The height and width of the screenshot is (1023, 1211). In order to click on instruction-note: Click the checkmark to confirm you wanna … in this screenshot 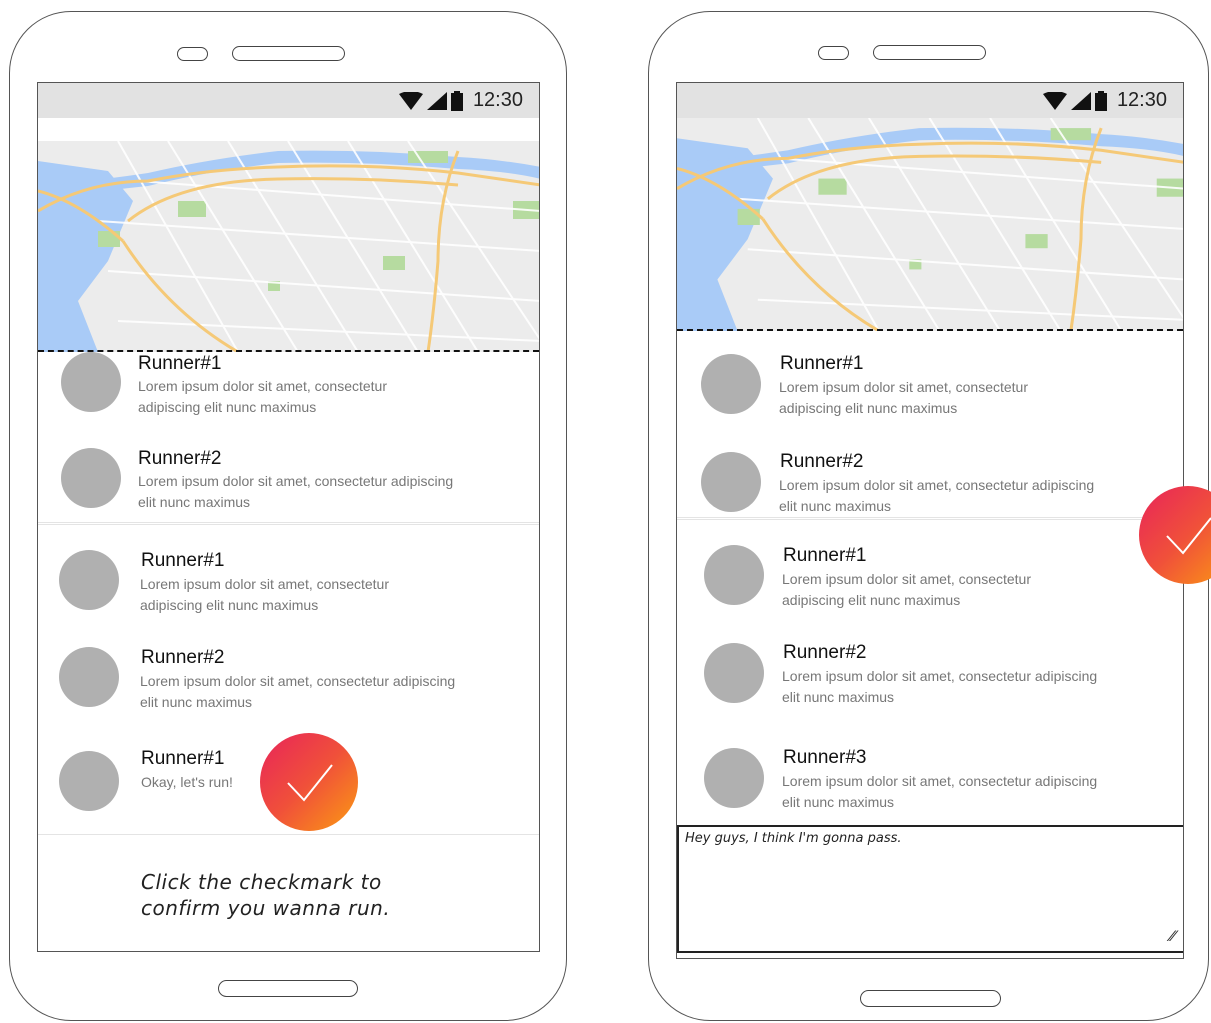, I will do `click(266, 895)`.